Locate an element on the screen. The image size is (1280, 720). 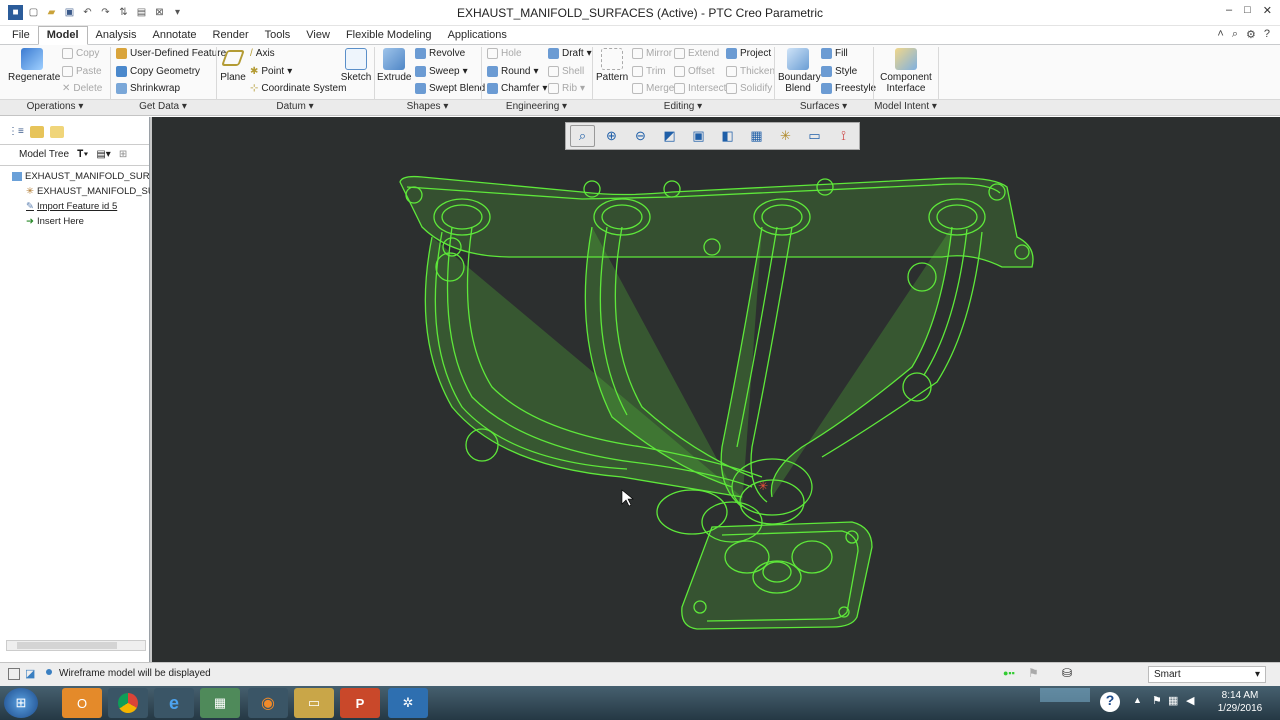
hole-button: Hole is located at coordinates (504, 53).